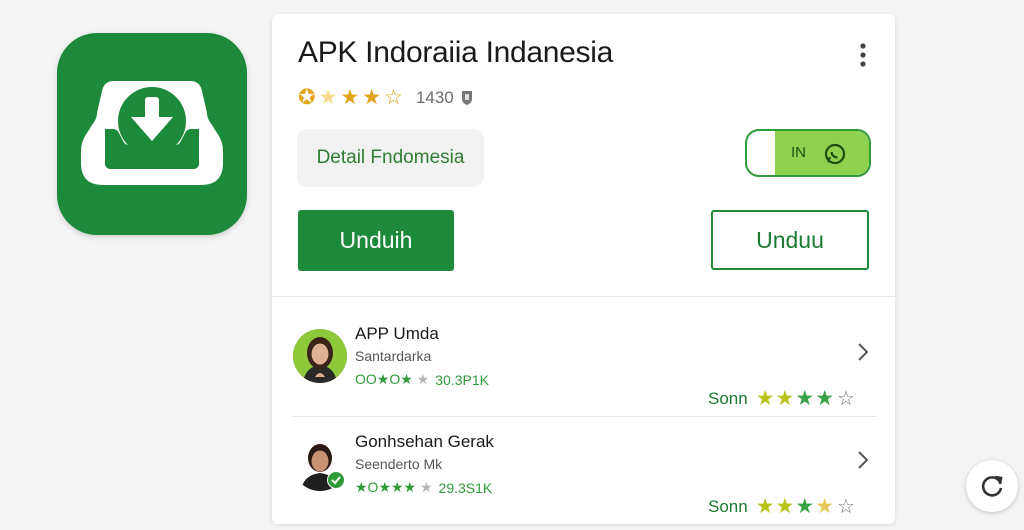 The width and height of the screenshot is (1024, 530). Describe the element at coordinates (384, 379) in the screenshot. I see `mini-stars: OO★O★` at that location.